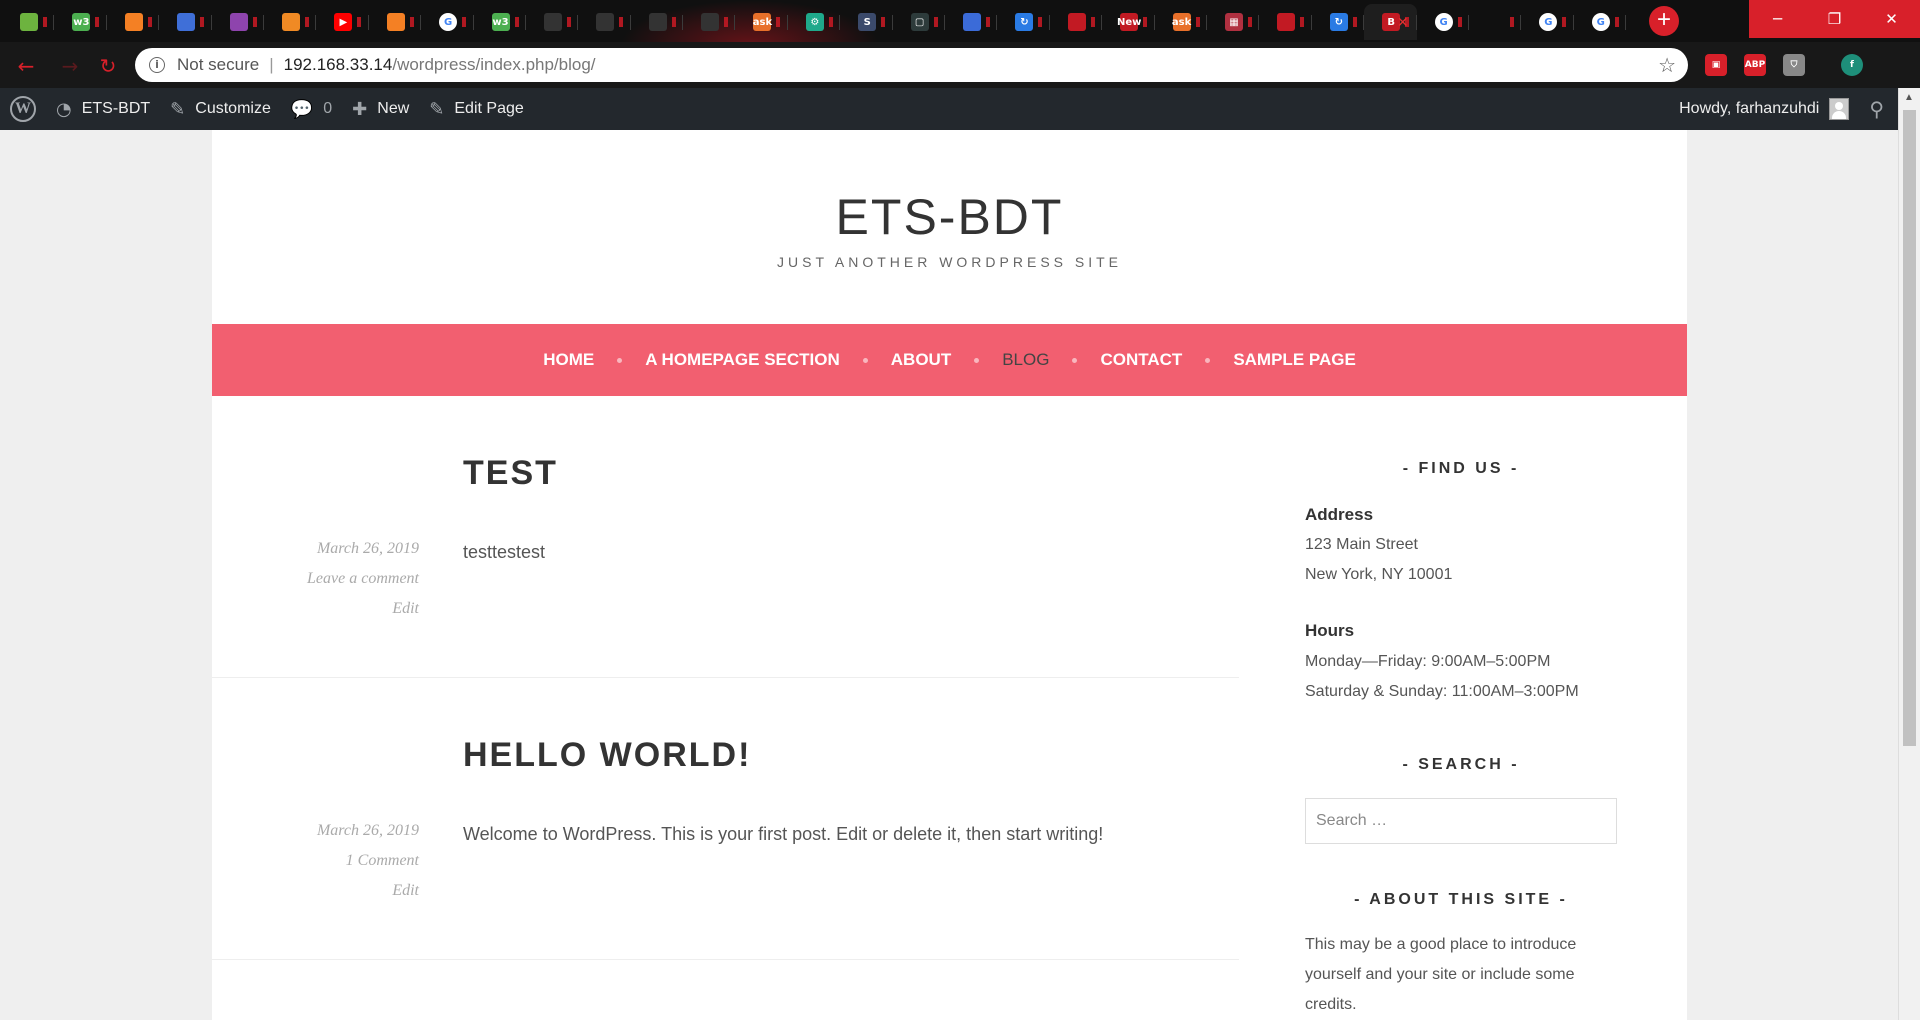 This screenshot has width=1920, height=1020. I want to click on shield-icon, so click(972, 22).